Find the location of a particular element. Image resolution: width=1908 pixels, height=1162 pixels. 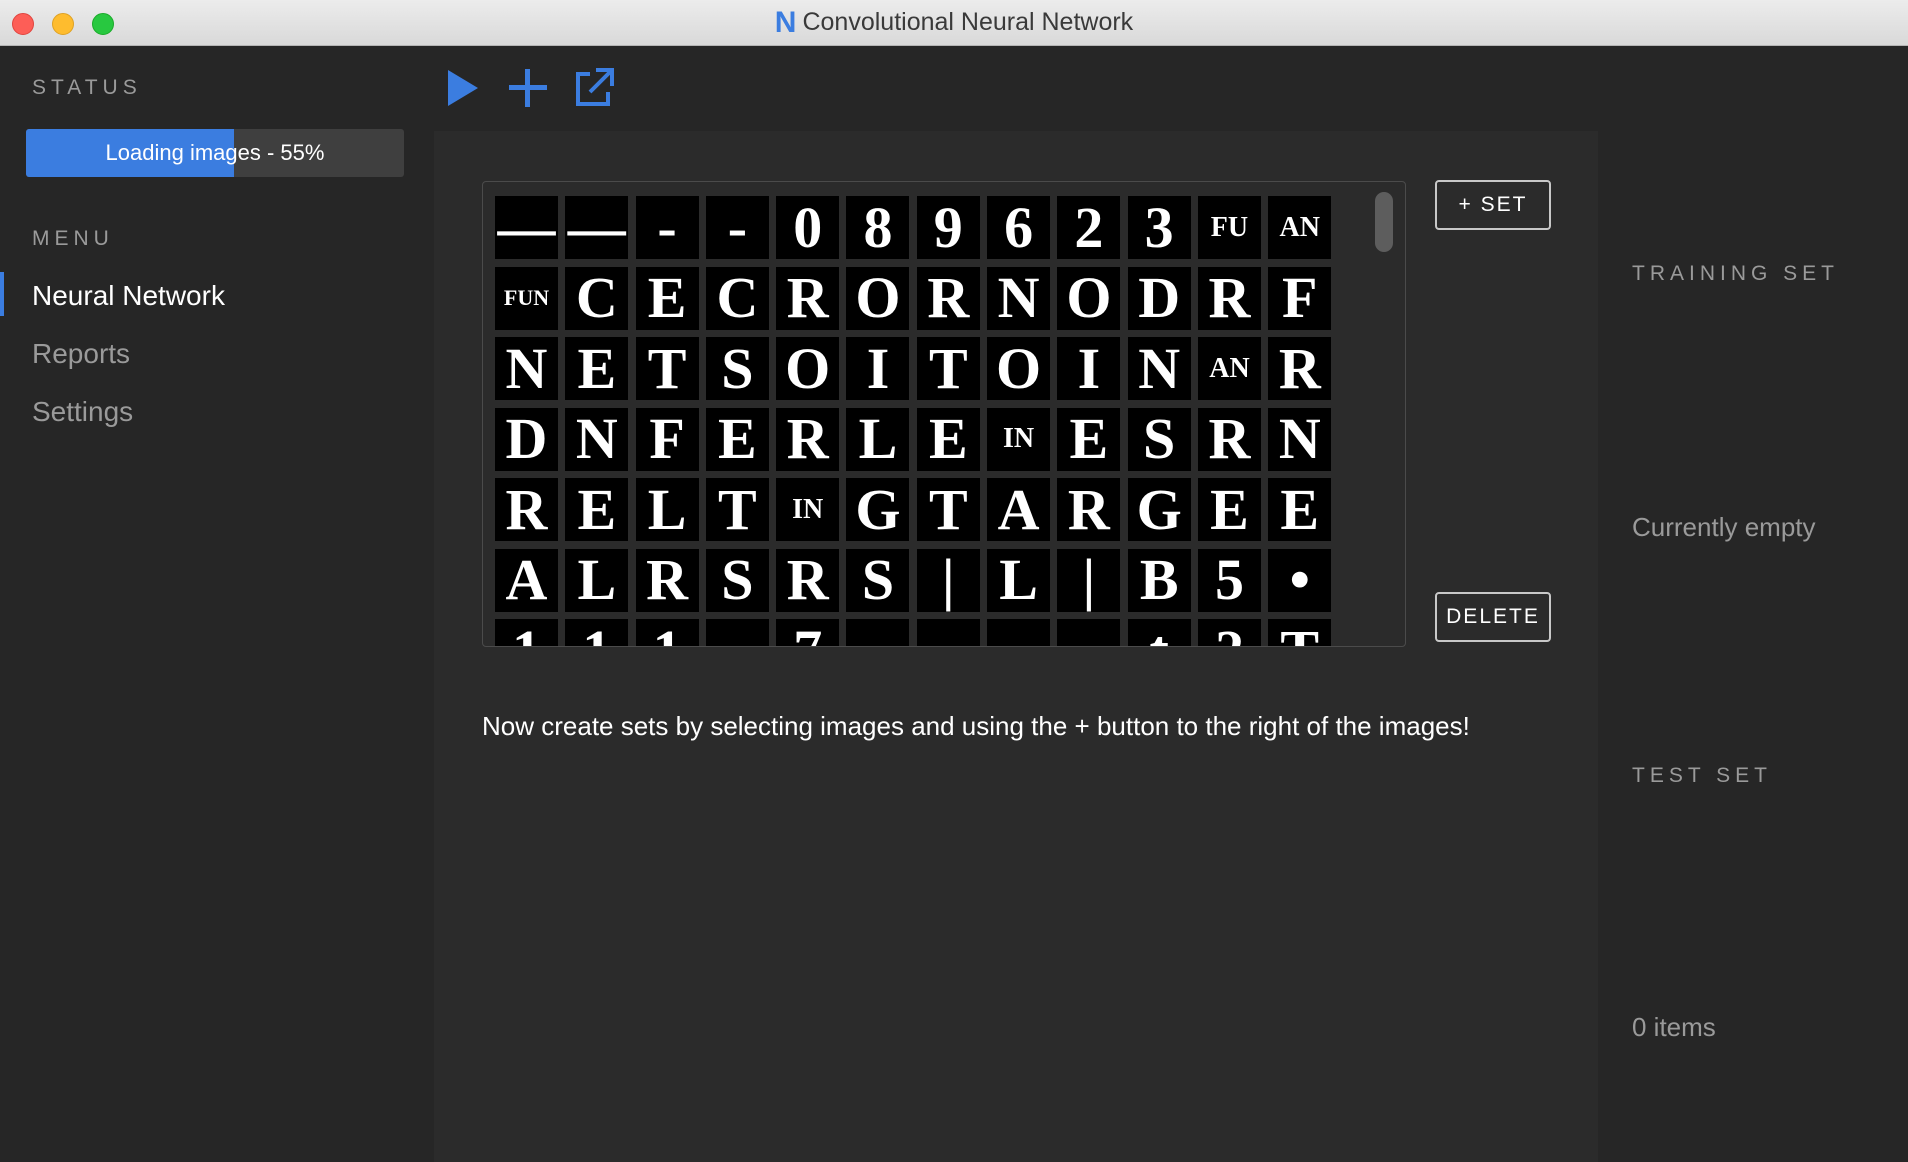

window-title: Convolutional Neural Network is located at coordinates (968, 22).